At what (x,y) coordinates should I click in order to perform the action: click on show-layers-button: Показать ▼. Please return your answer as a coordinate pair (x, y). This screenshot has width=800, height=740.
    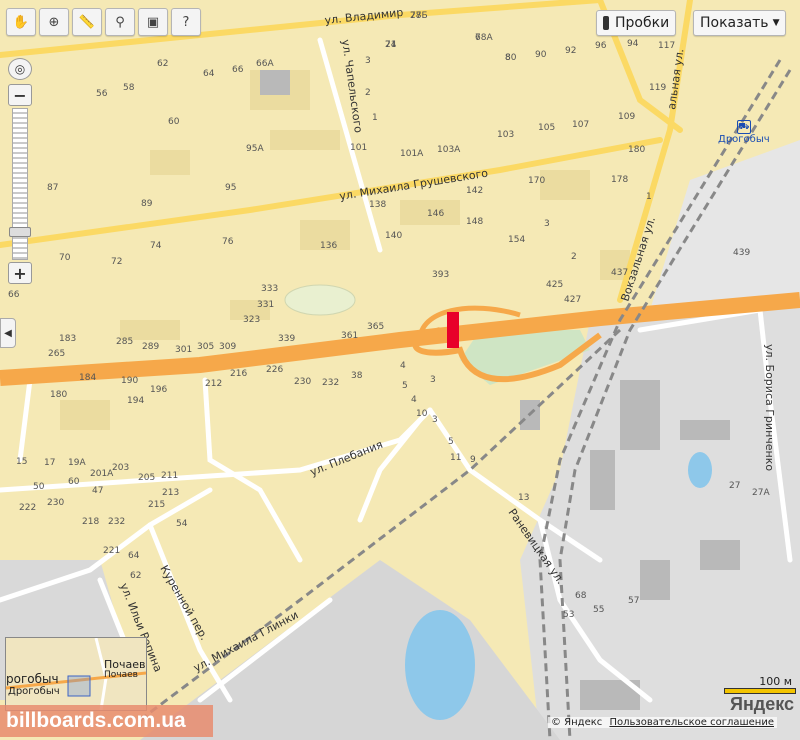
    Looking at the image, I should click on (740, 23).